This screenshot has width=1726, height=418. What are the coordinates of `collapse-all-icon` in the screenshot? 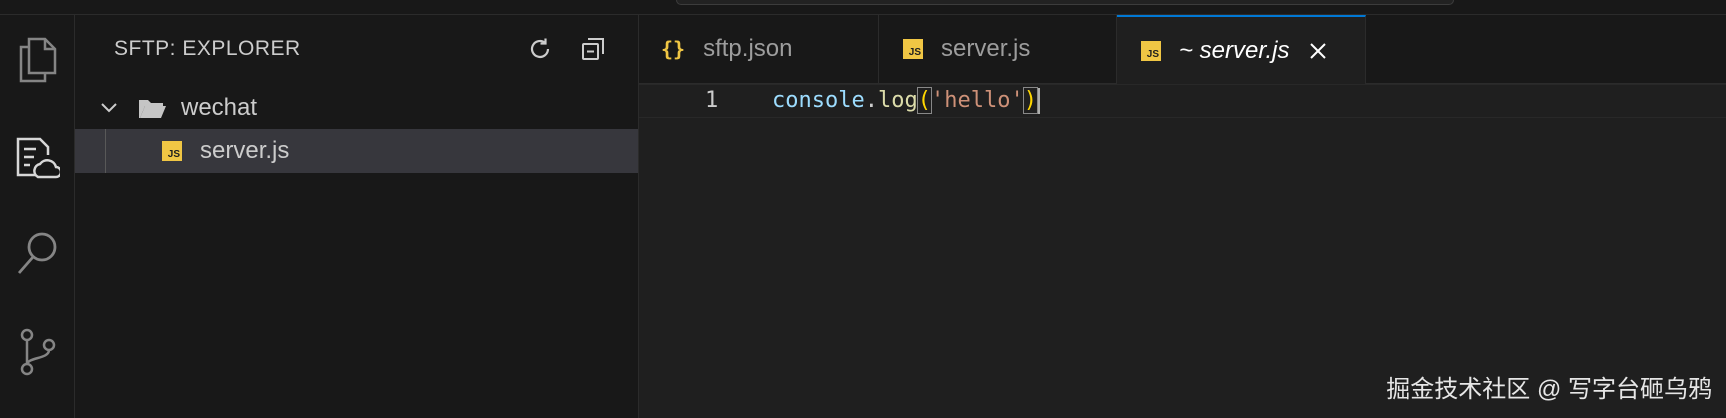 It's located at (593, 49).